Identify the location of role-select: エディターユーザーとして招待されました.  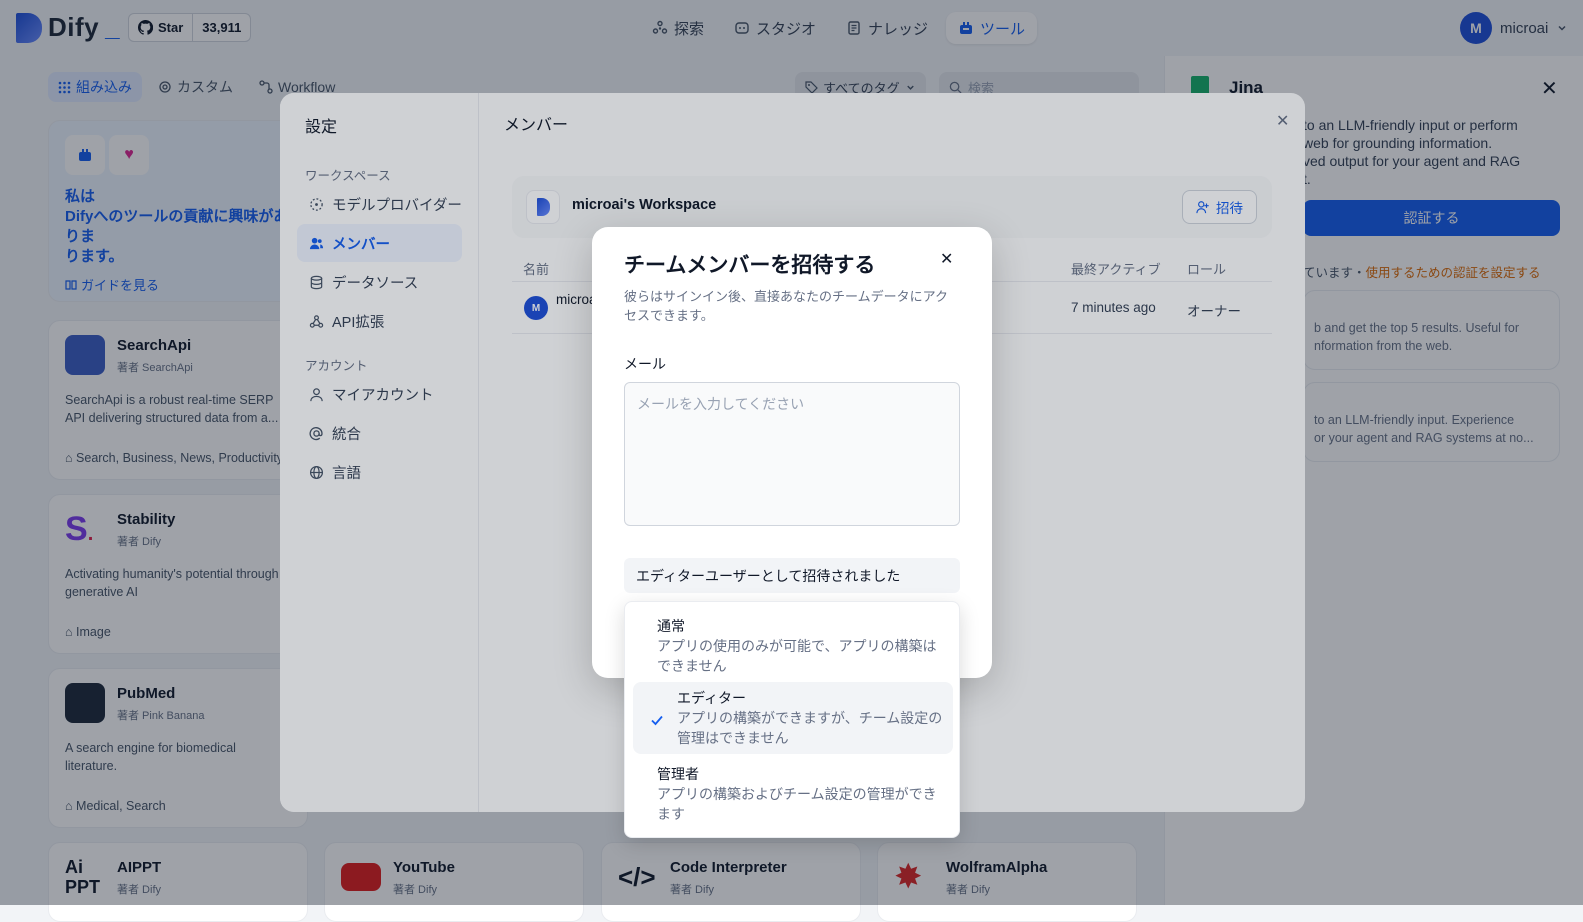
(792, 575).